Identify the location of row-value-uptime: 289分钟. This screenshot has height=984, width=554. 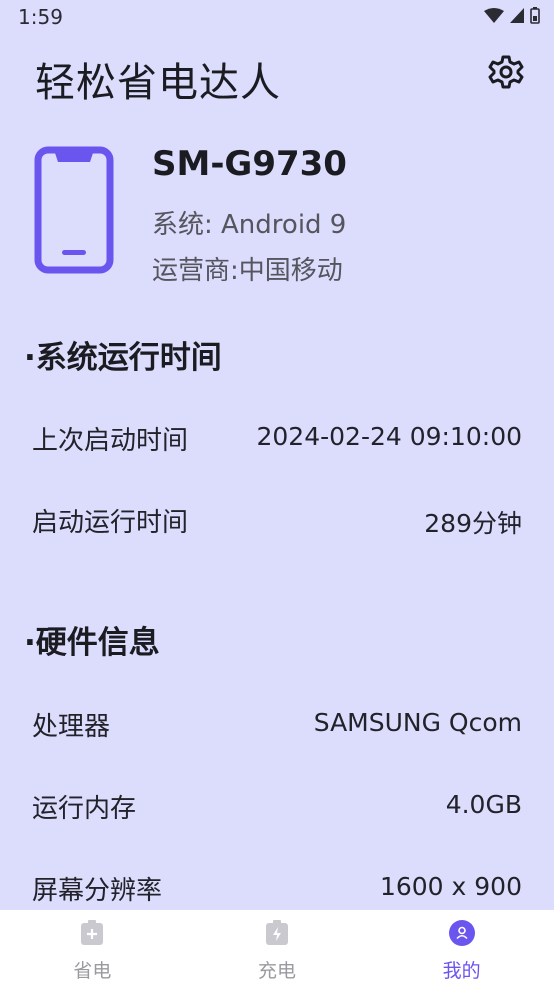
(473, 523).